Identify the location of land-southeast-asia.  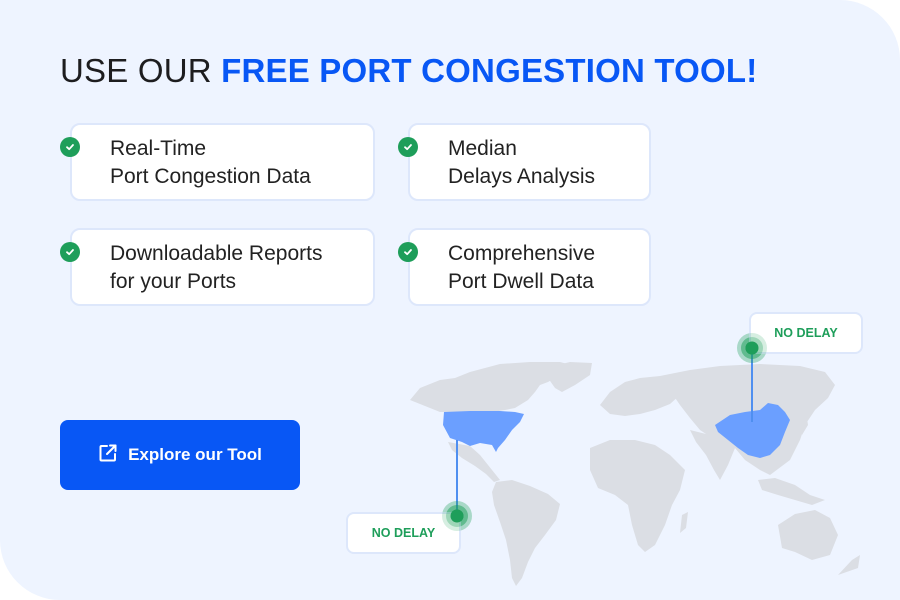
(791, 491).